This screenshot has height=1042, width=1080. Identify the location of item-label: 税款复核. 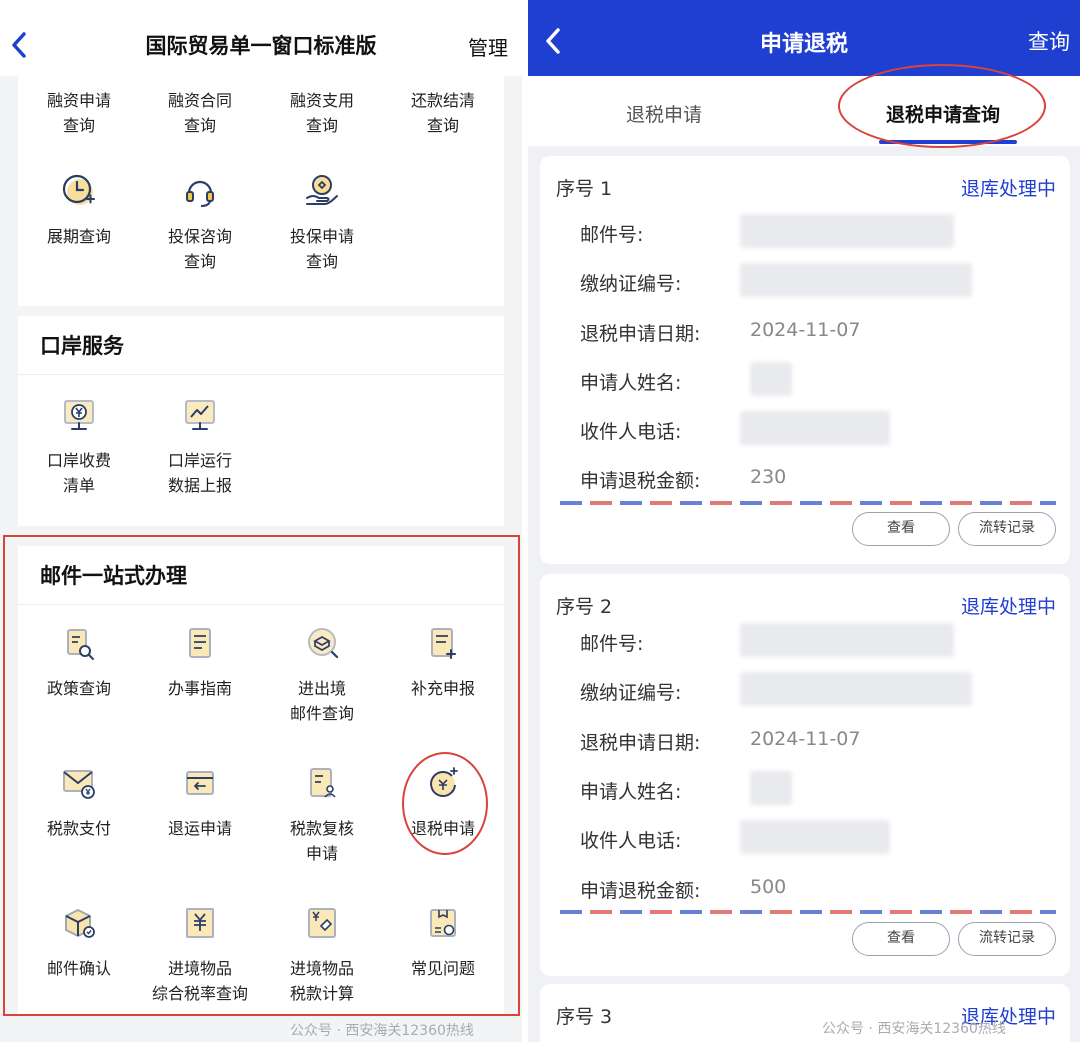
(321, 828).